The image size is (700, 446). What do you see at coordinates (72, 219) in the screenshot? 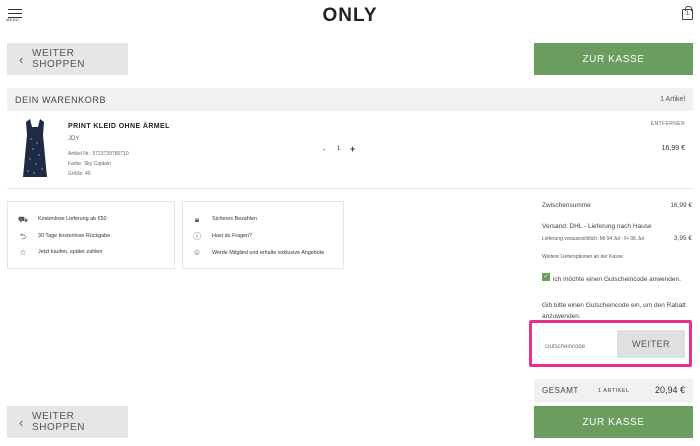
I see `benefit-text: Kostenlose Lieferung ab €50` at bounding box center [72, 219].